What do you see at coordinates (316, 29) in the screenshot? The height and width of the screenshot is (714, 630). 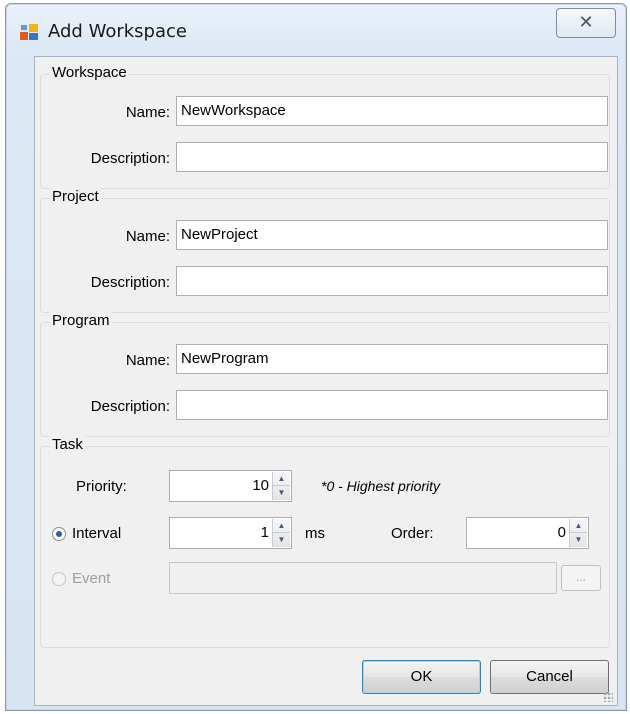 I see `title-bar: Add Workspace ✕` at bounding box center [316, 29].